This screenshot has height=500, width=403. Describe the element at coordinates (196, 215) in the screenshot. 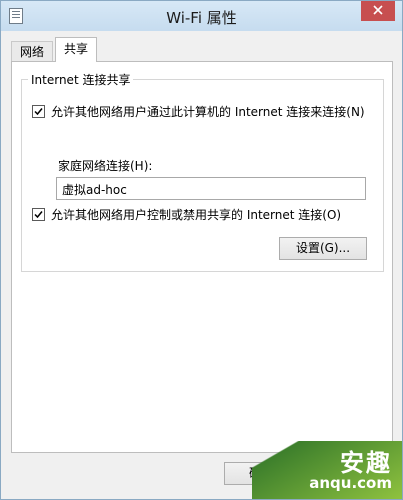

I see `allow-control-label: 允许其他网络用户控制或禁用共享的 Internet 连接(O)` at that location.